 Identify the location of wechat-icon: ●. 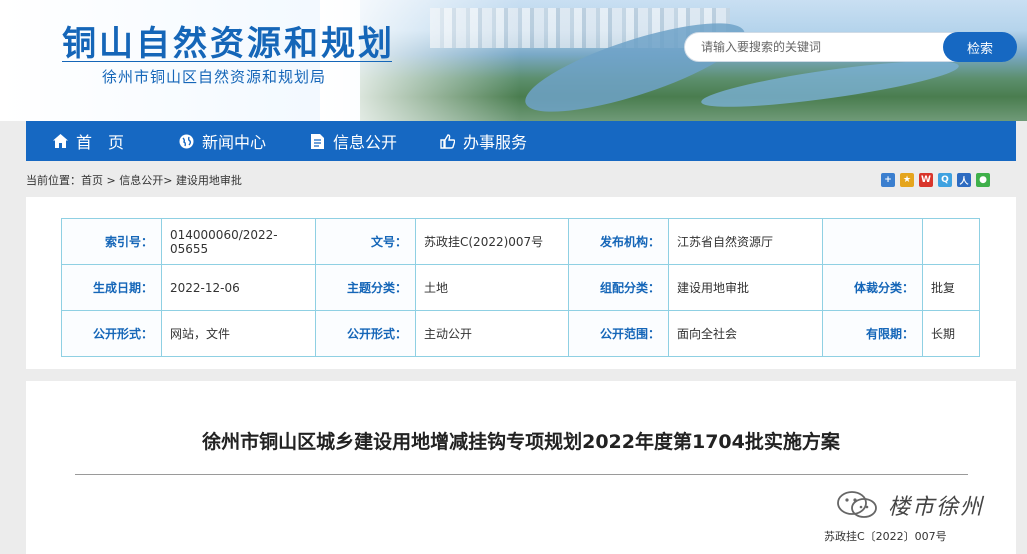
(983, 180).